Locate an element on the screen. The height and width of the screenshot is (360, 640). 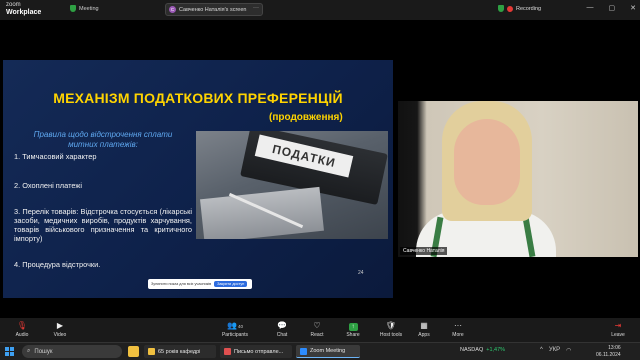
video-face is located at coordinates (487, 162).